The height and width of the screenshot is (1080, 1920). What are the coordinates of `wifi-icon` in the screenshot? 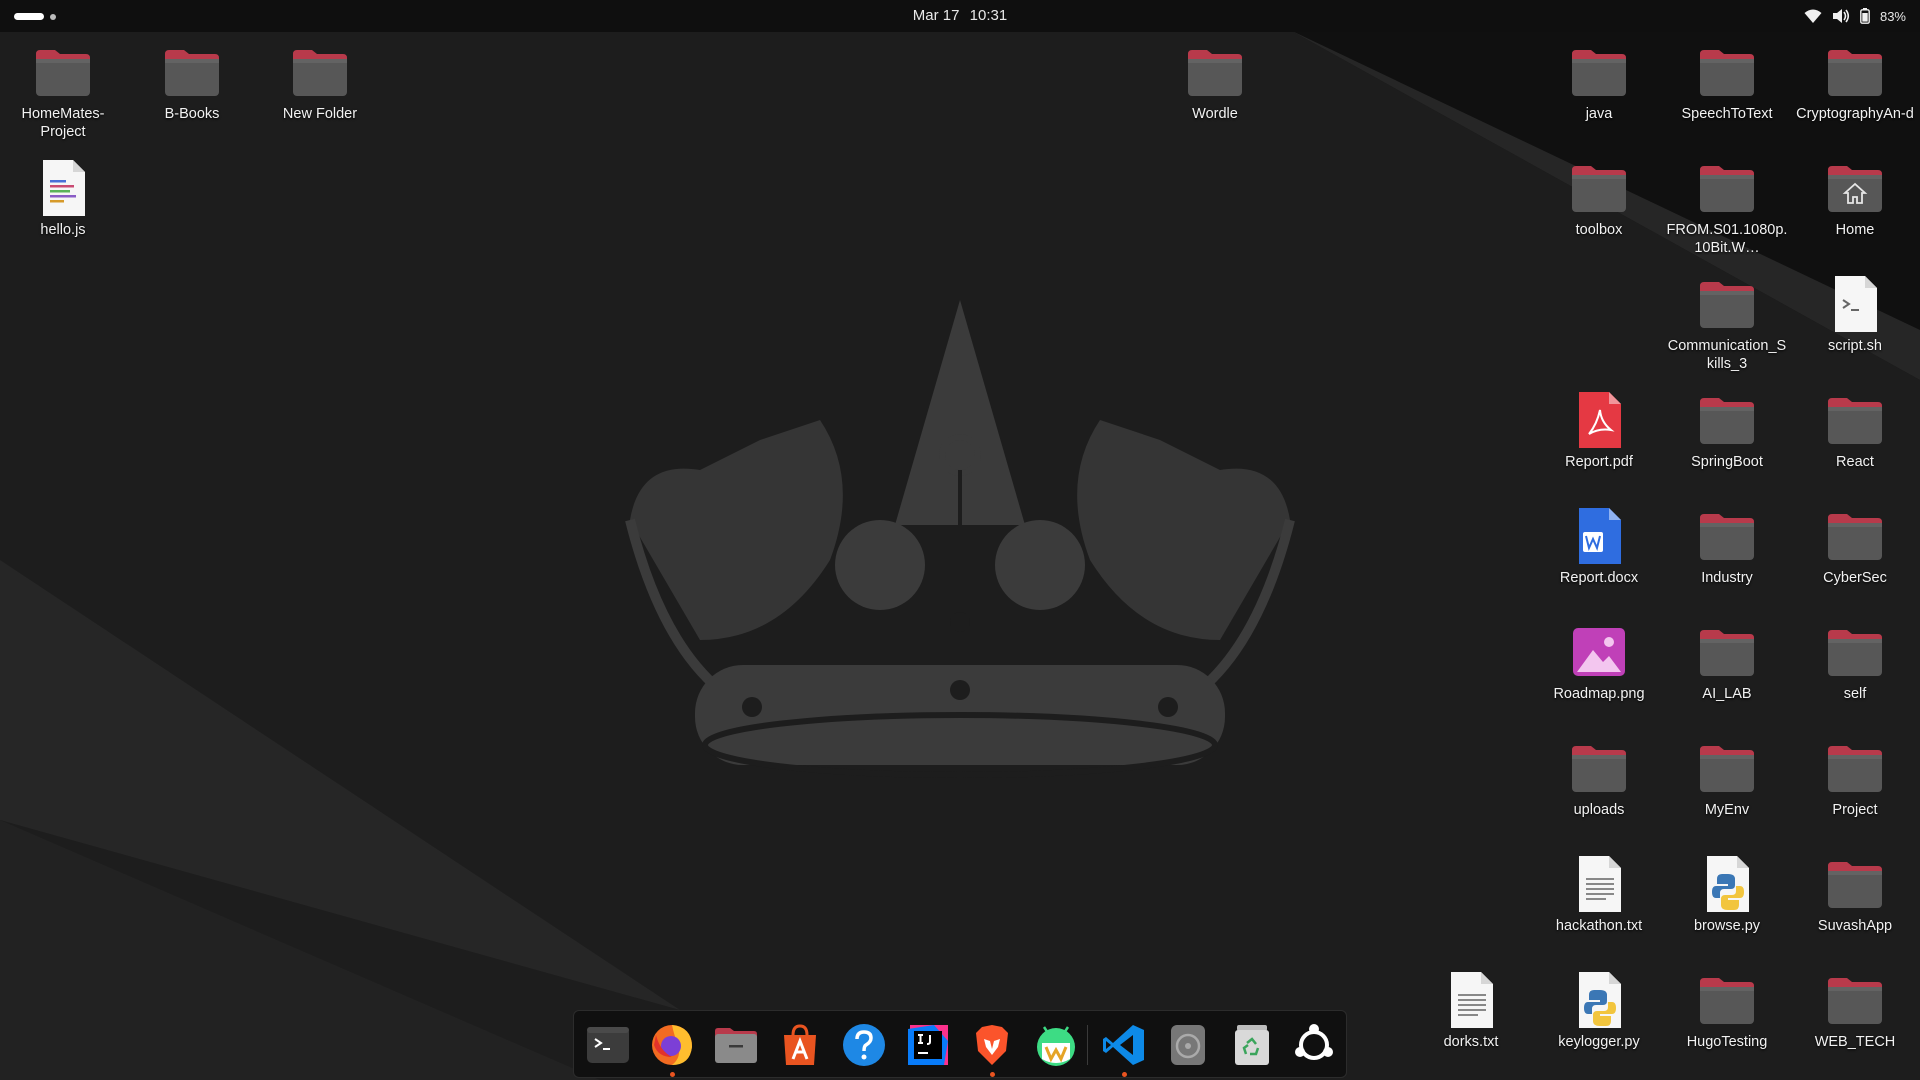 It's located at (1813, 16).